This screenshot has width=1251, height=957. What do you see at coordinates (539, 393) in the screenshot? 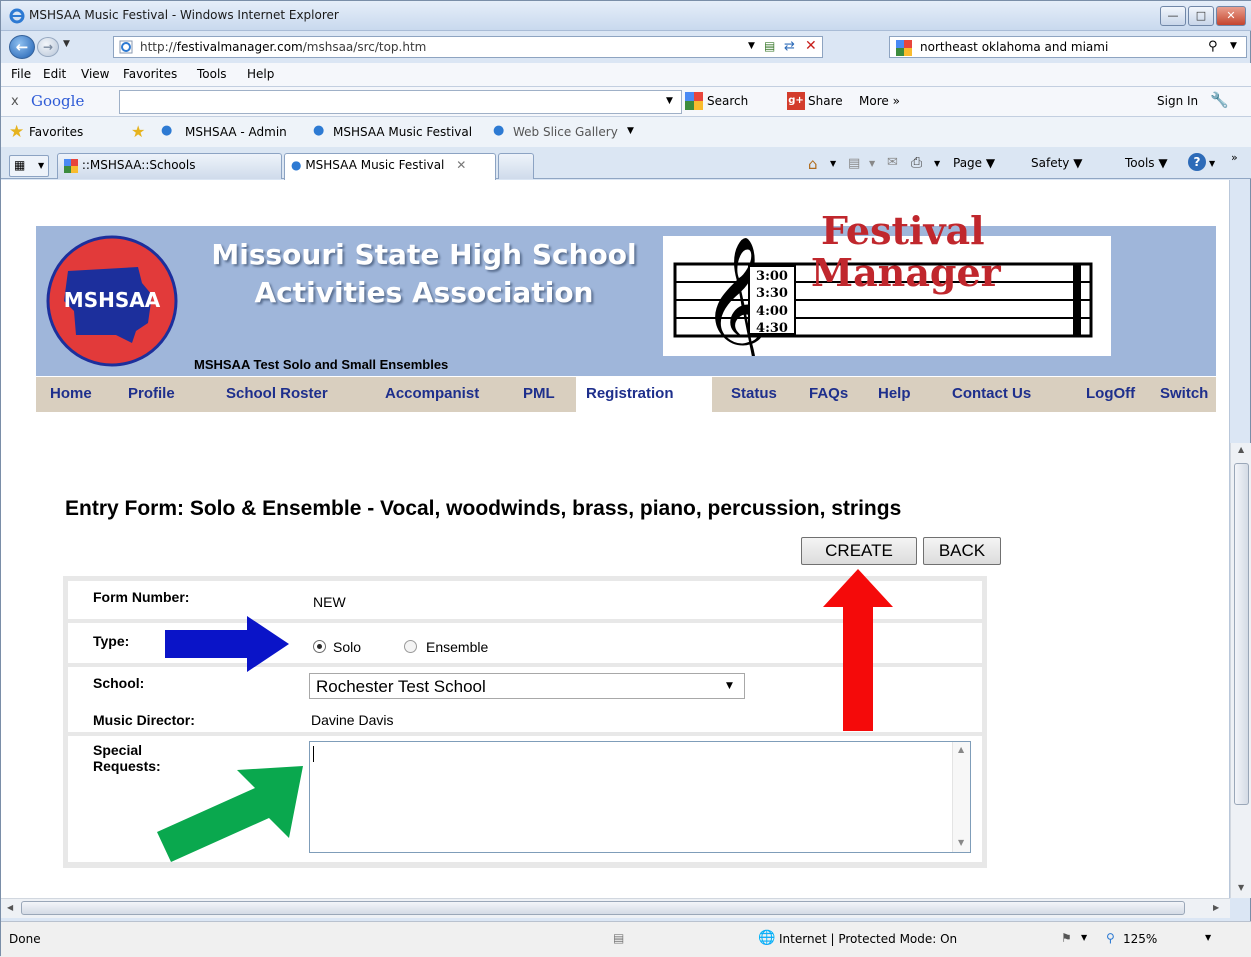
I see `nav-pml: PML` at bounding box center [539, 393].